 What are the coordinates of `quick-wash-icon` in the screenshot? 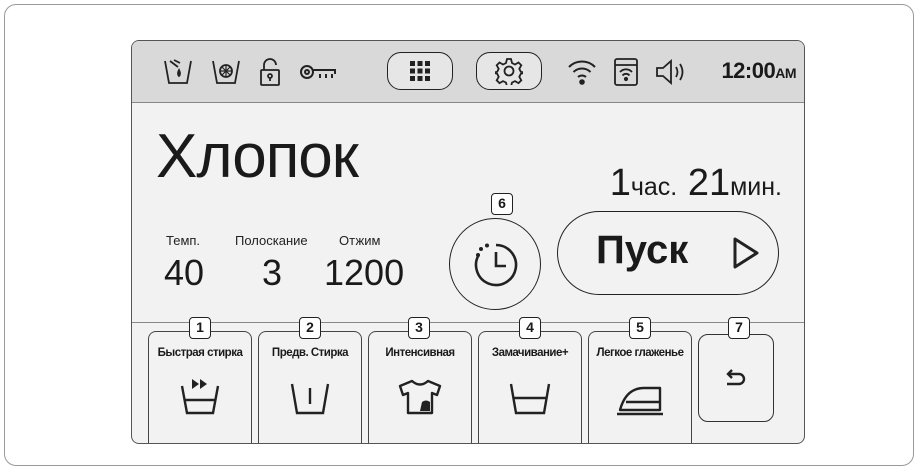 It's located at (200, 397).